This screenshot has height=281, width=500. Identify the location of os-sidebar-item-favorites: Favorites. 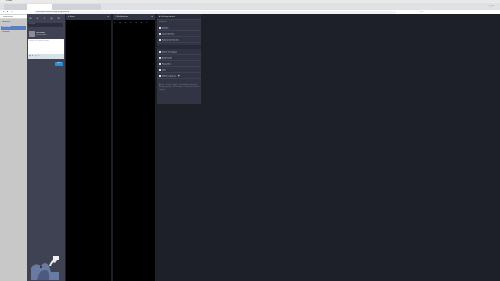
(13, 23).